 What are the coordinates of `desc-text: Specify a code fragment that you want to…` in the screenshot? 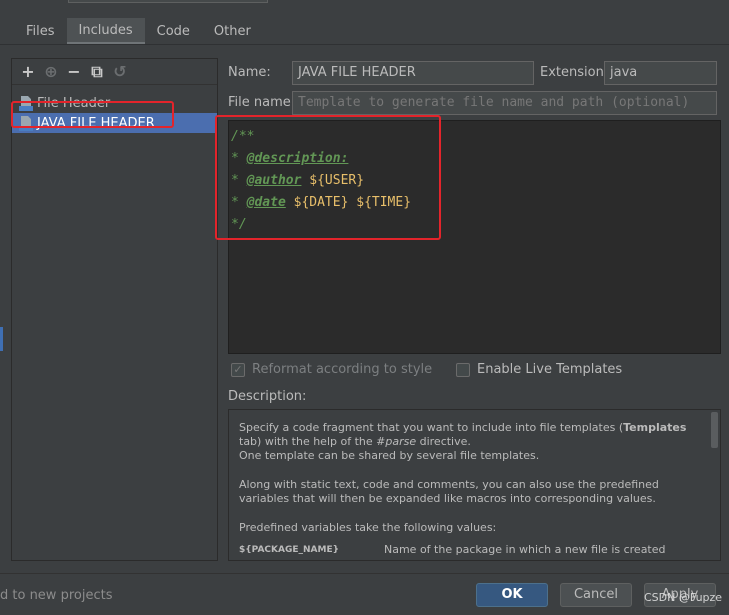 It's located at (431, 427).